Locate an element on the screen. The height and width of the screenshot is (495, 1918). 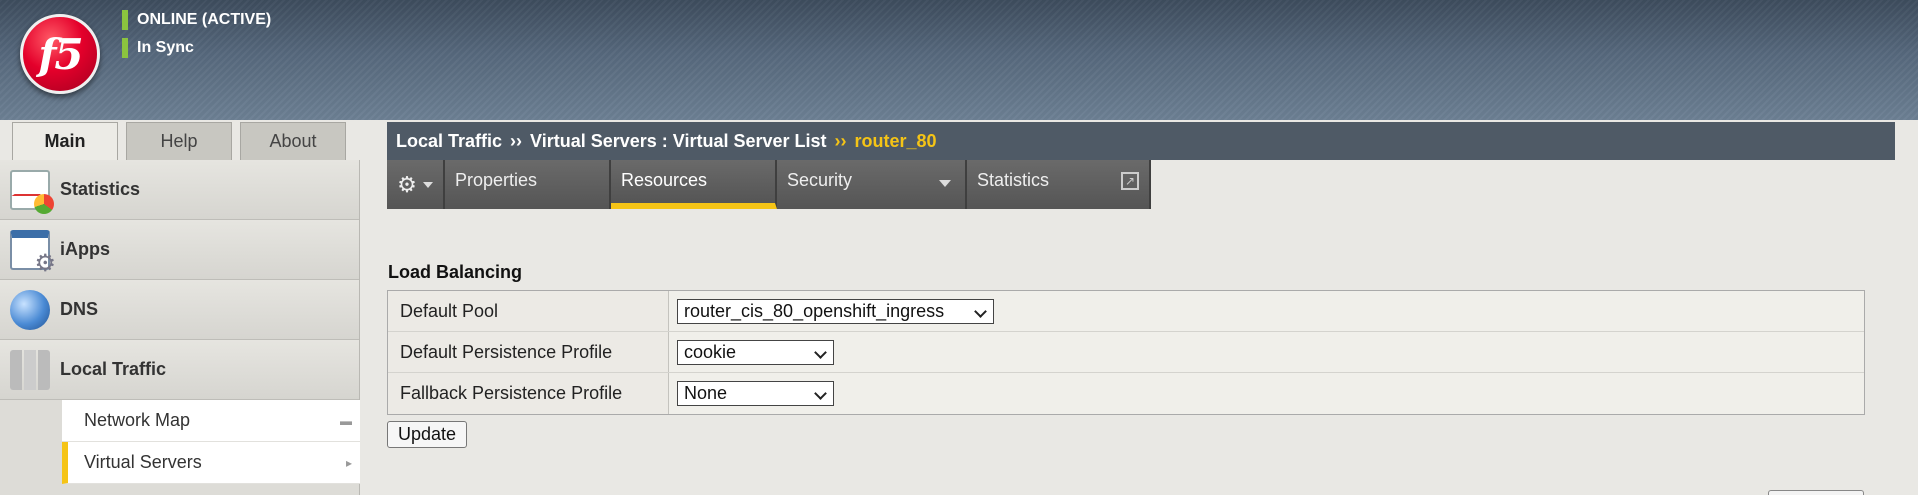
tab-about: About is located at coordinates (293, 141).